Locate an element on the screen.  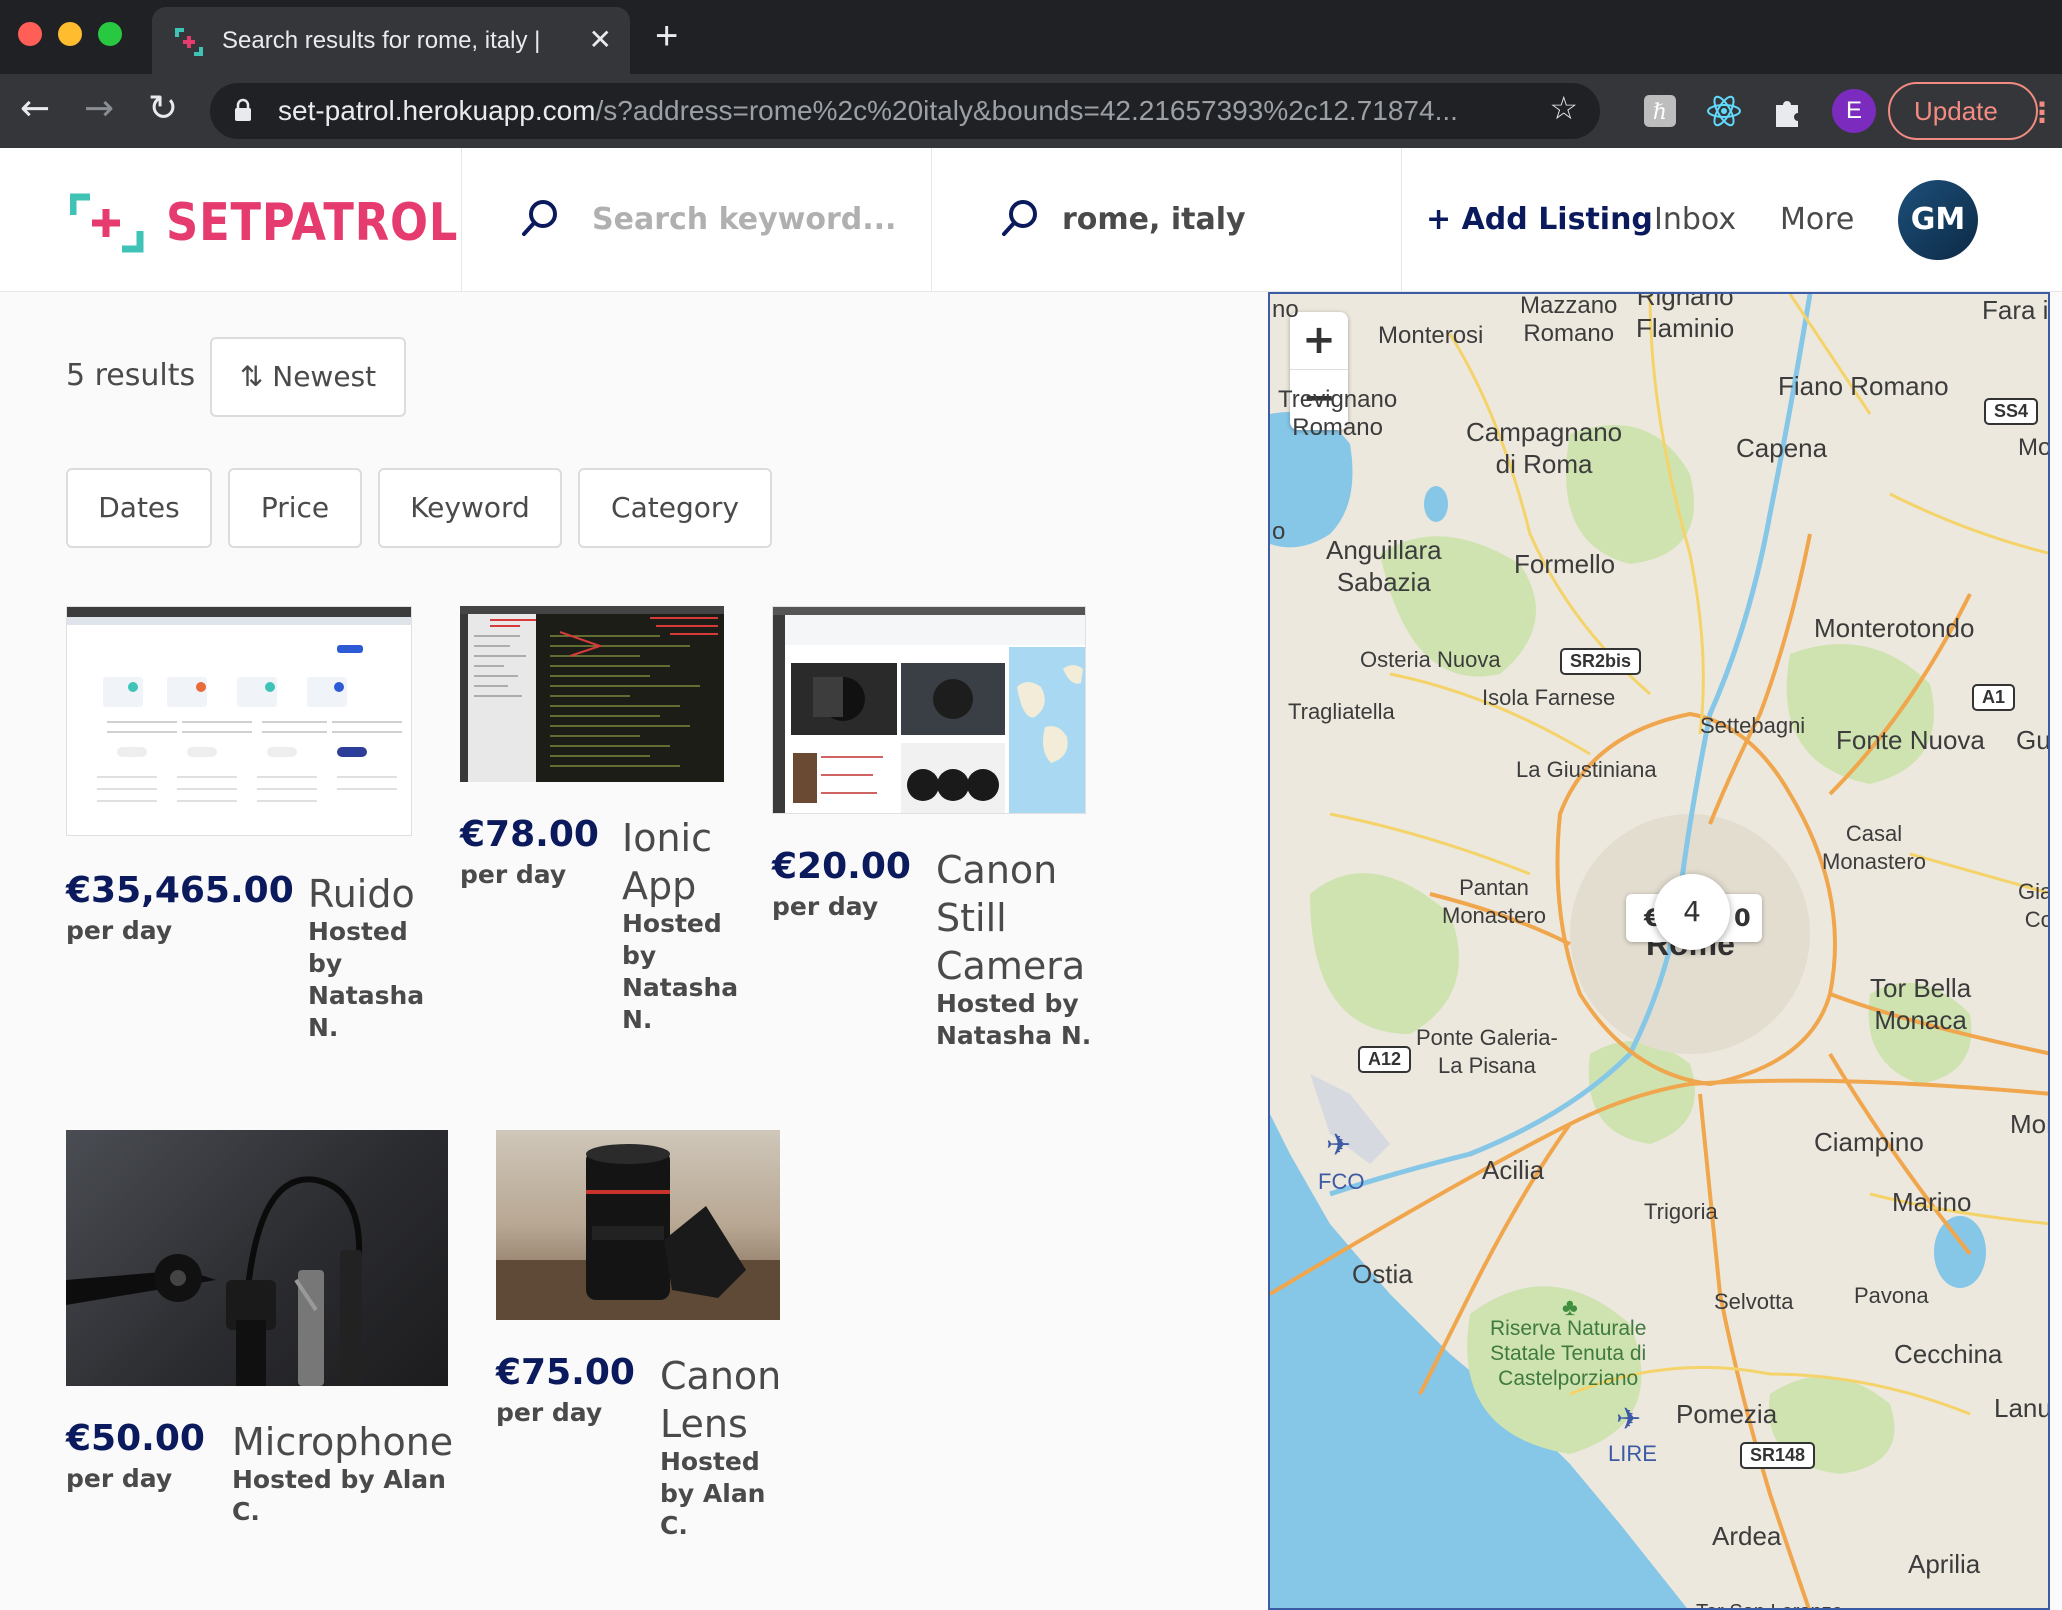
road-shield: A1 is located at coordinates (1994, 697).